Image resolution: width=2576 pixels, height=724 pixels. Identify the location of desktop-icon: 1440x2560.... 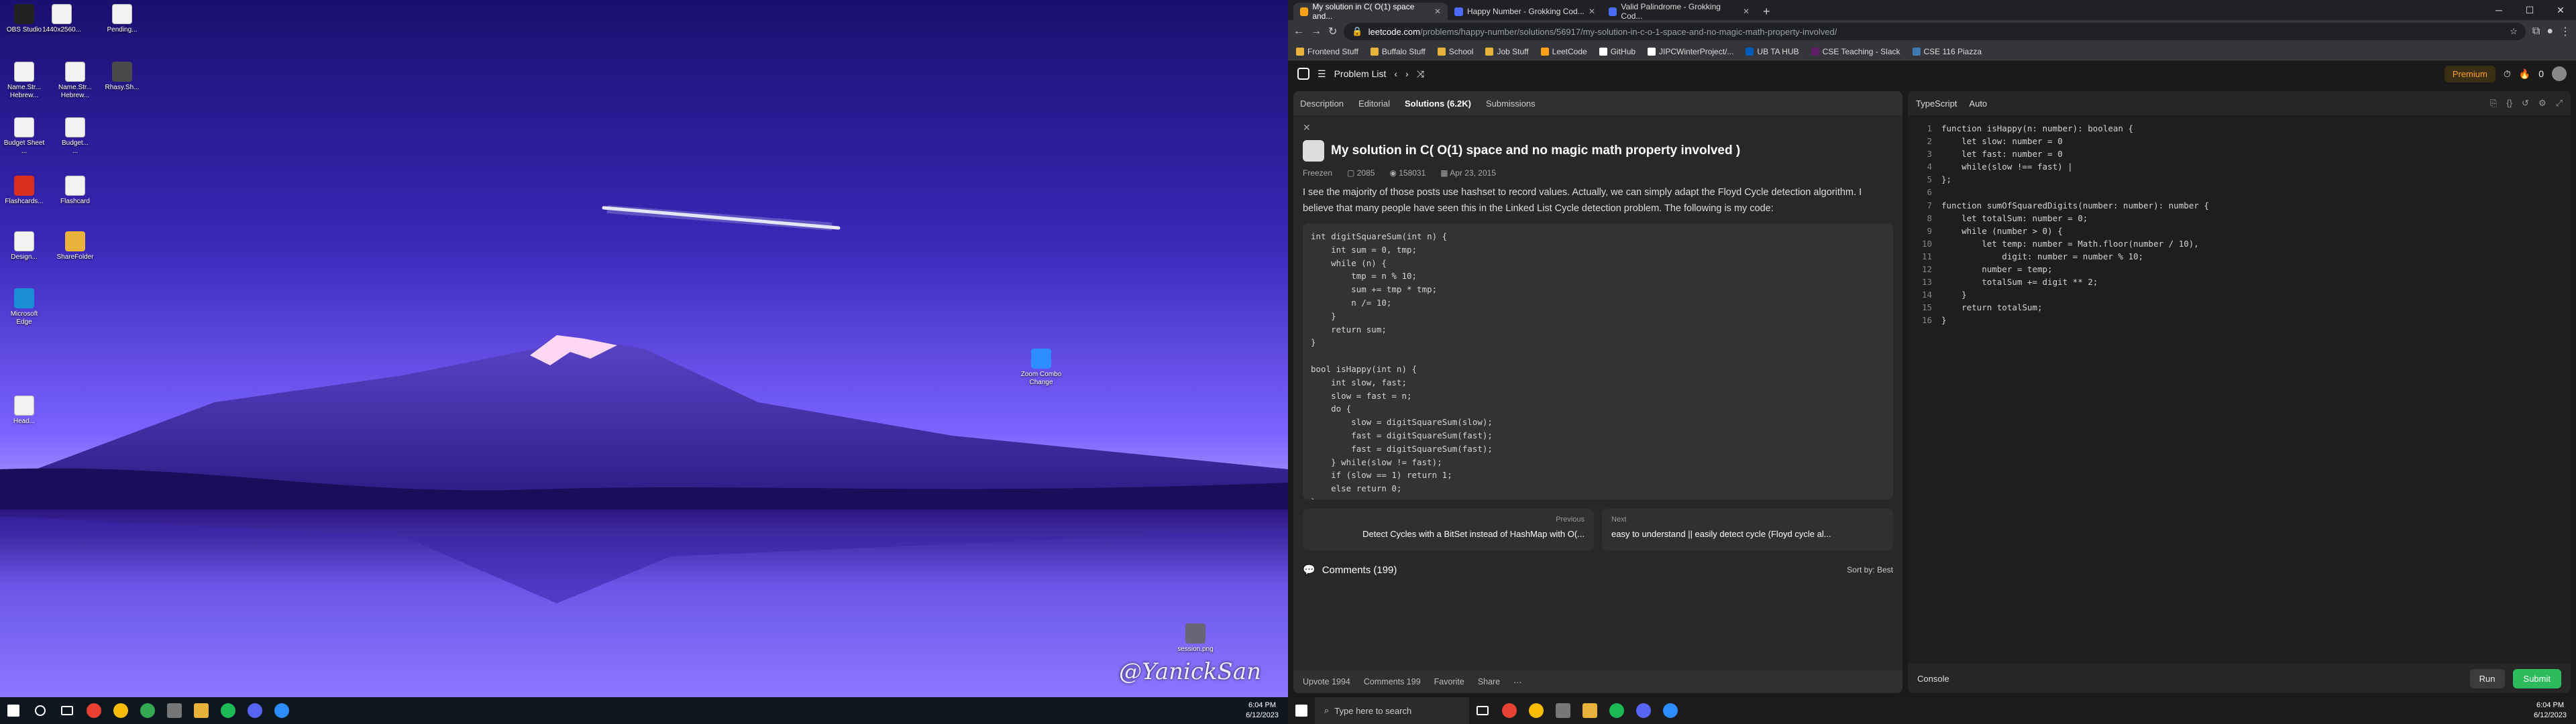
(61, 19).